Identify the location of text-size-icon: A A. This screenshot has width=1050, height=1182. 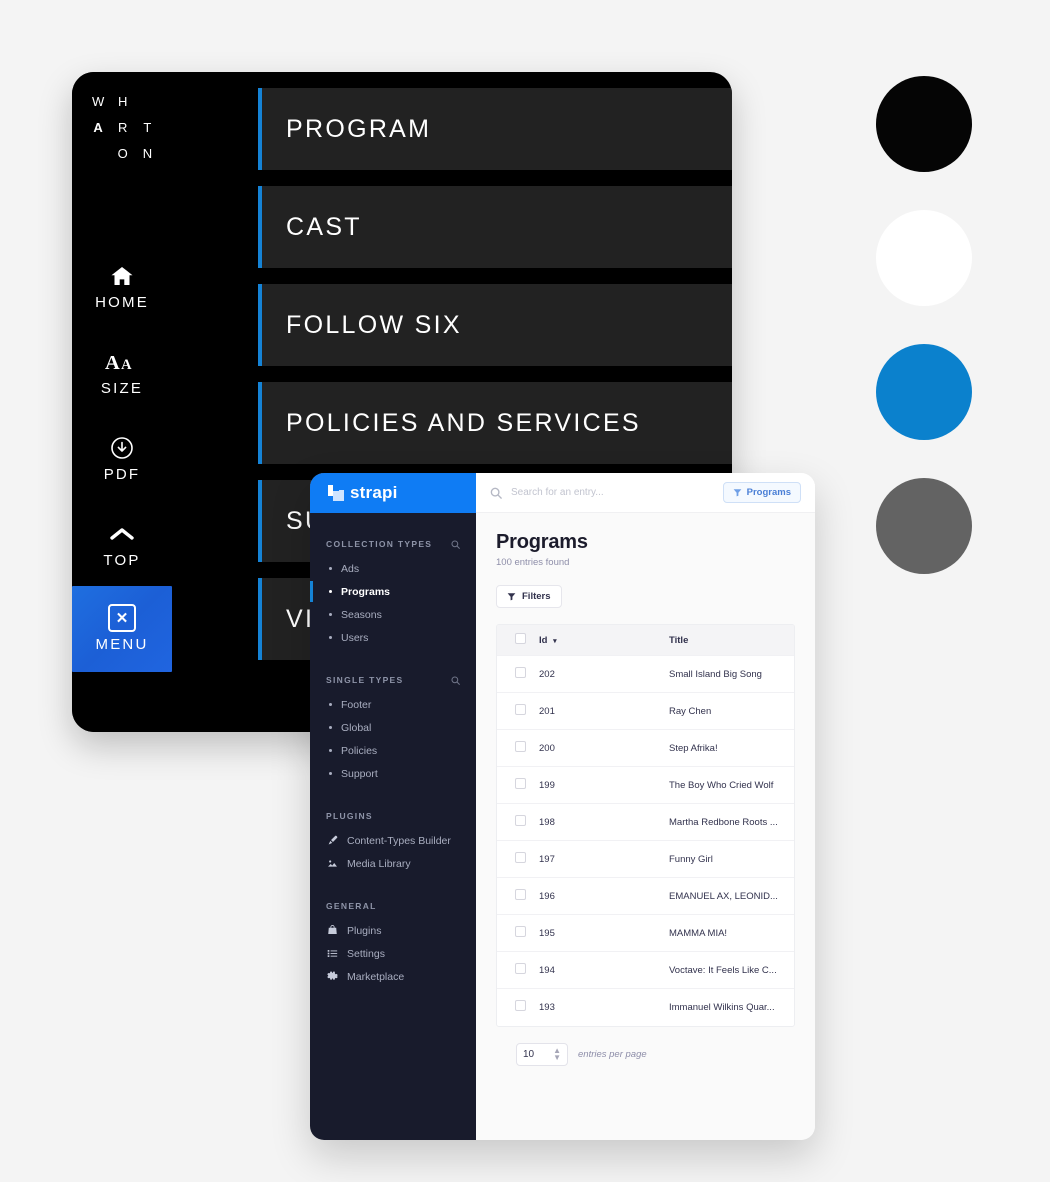
(122, 362).